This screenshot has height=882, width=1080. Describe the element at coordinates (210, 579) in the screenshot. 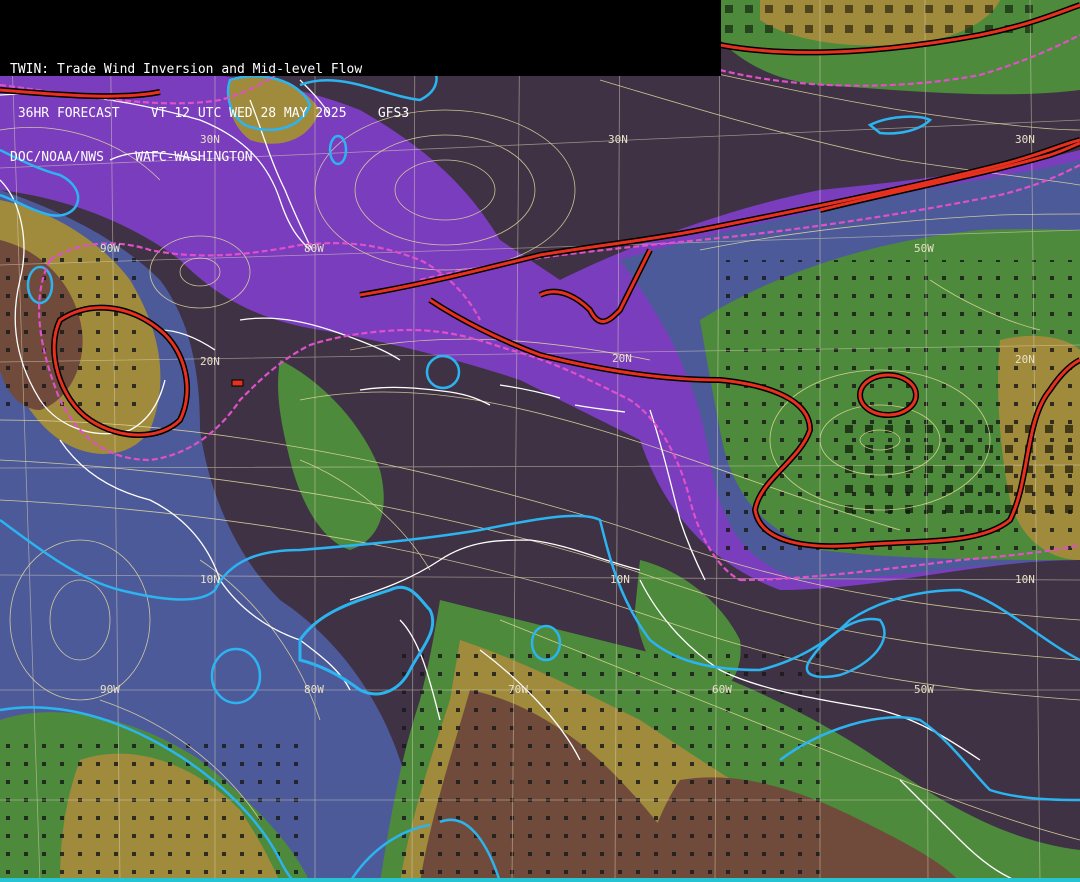

I see `lat-label-10n-west: 10N` at that location.